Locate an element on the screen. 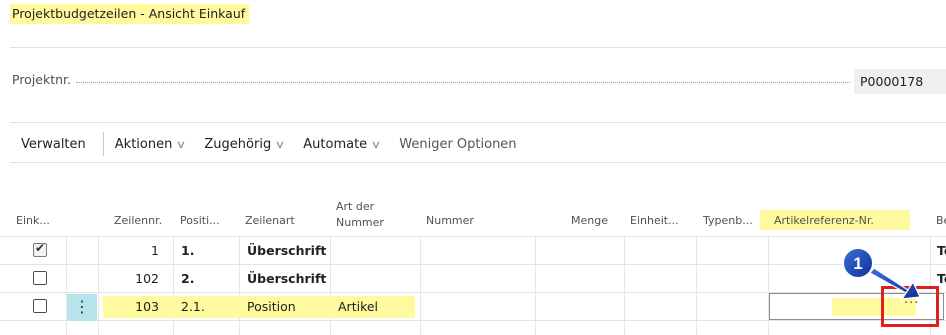  line-no-cell: 102 is located at coordinates (129, 279).